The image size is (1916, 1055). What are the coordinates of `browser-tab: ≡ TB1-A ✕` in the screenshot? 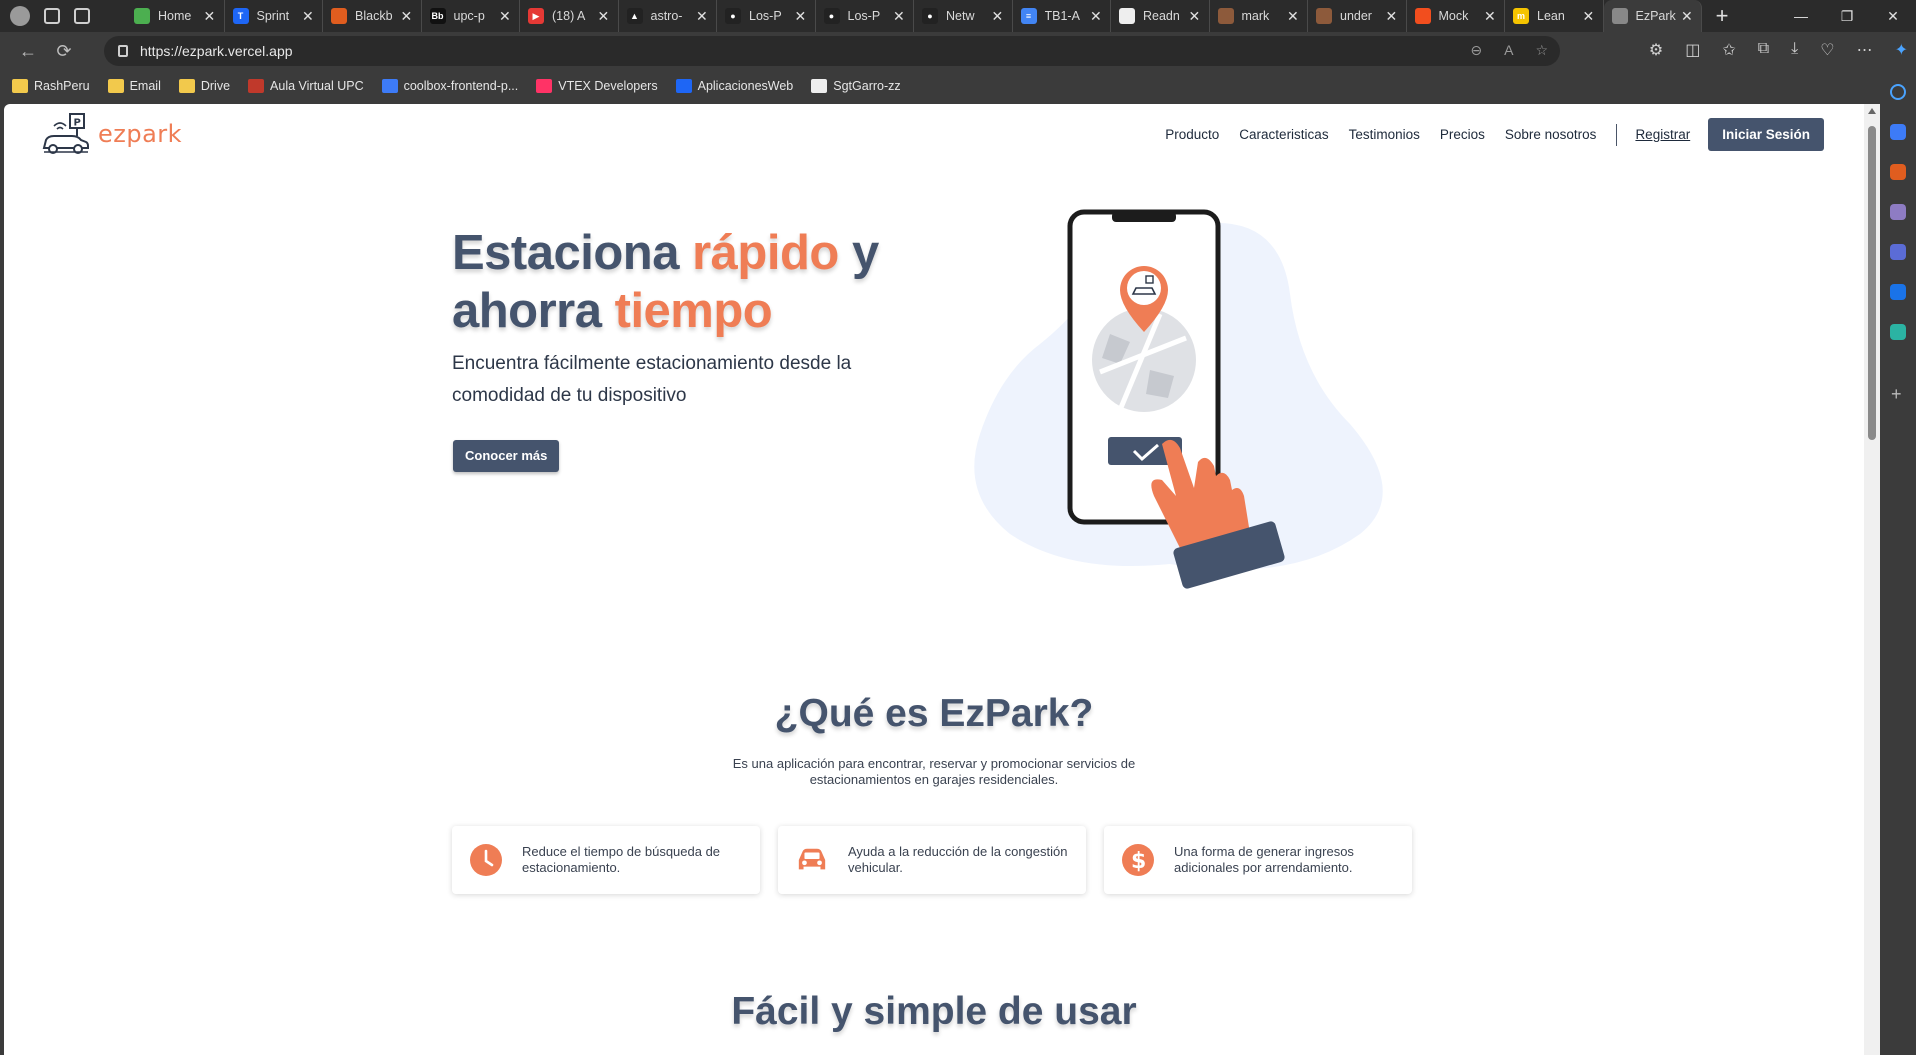 It's located at (1062, 16).